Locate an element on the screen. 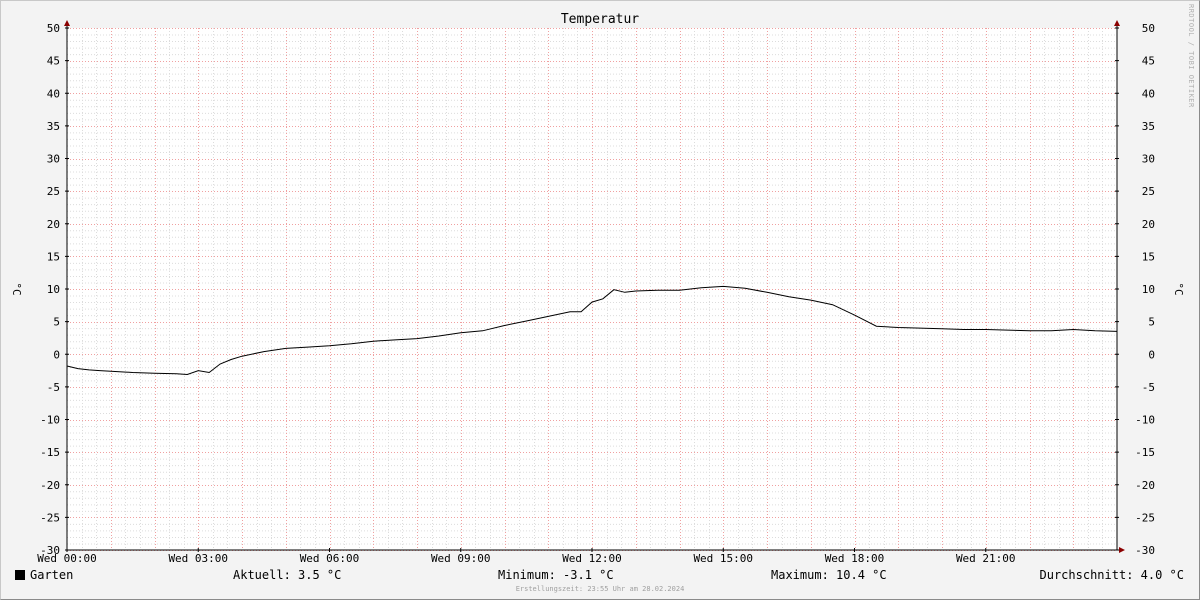  legend-current: Aktuell: 3.5 °C is located at coordinates (287, 575).